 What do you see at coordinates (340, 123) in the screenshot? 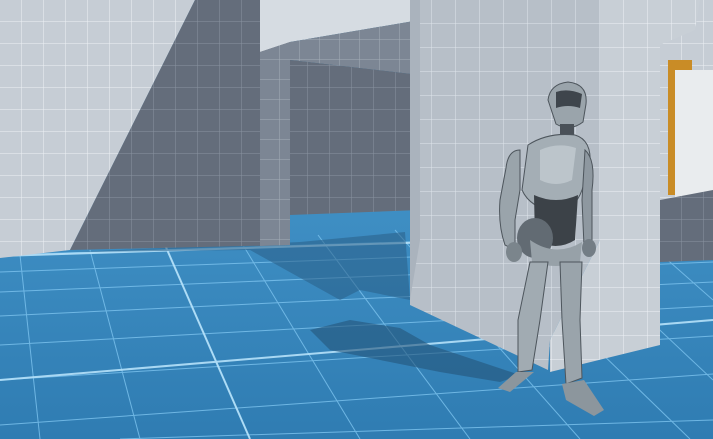
I see `back-structure` at bounding box center [340, 123].